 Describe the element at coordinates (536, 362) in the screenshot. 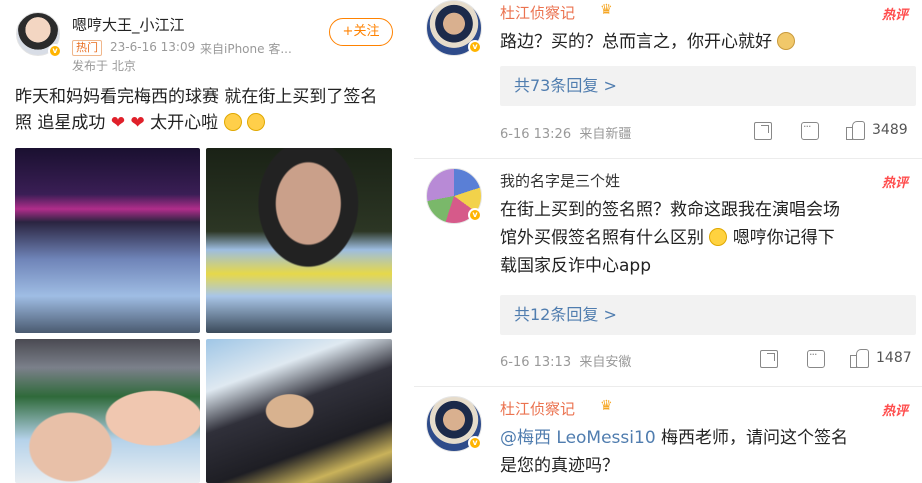

I see `comment-date: 6-16 13:13` at that location.